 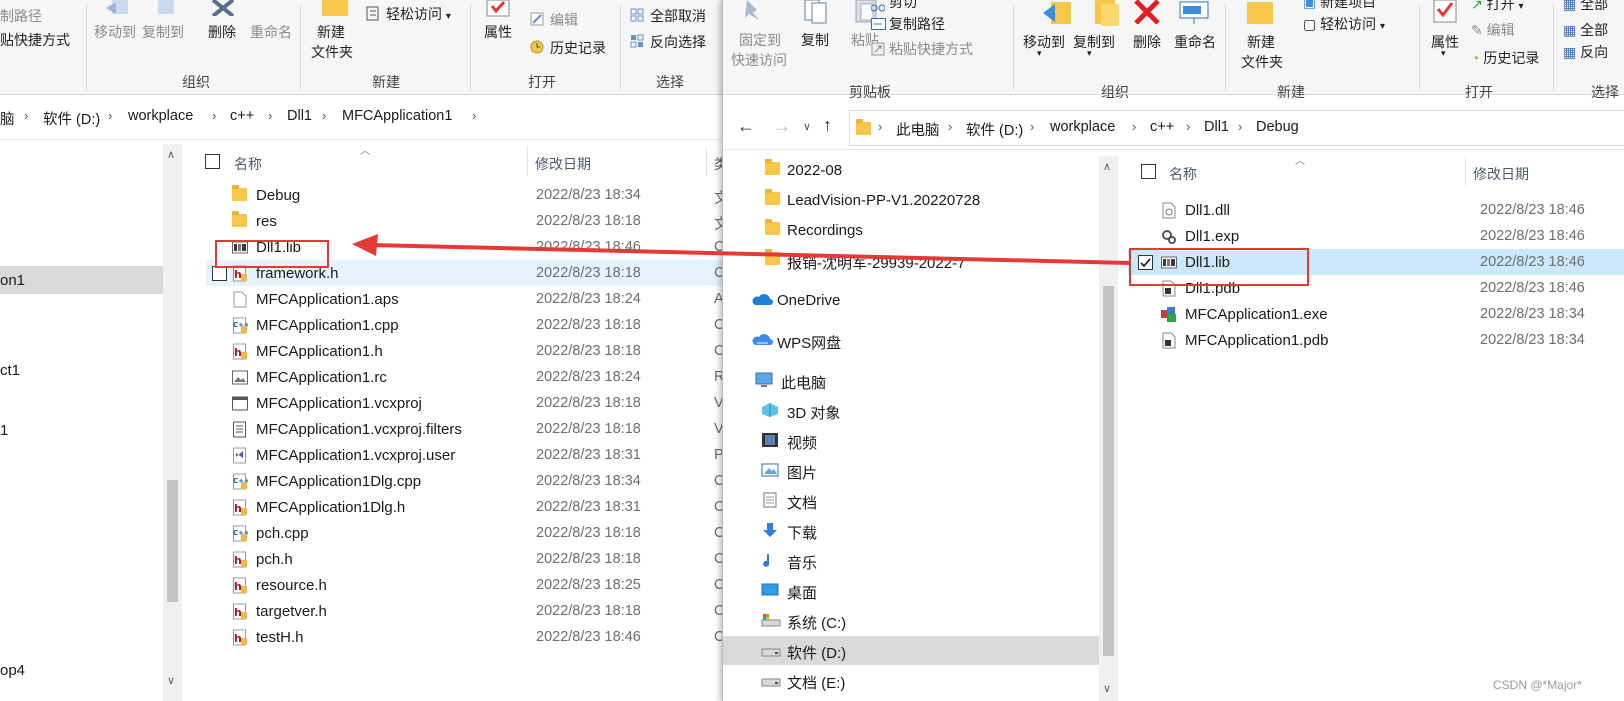 I want to click on file-row: h MFCApplication1Dlg.h 2022/8/23 18:31 C, so click(x=464, y=507).